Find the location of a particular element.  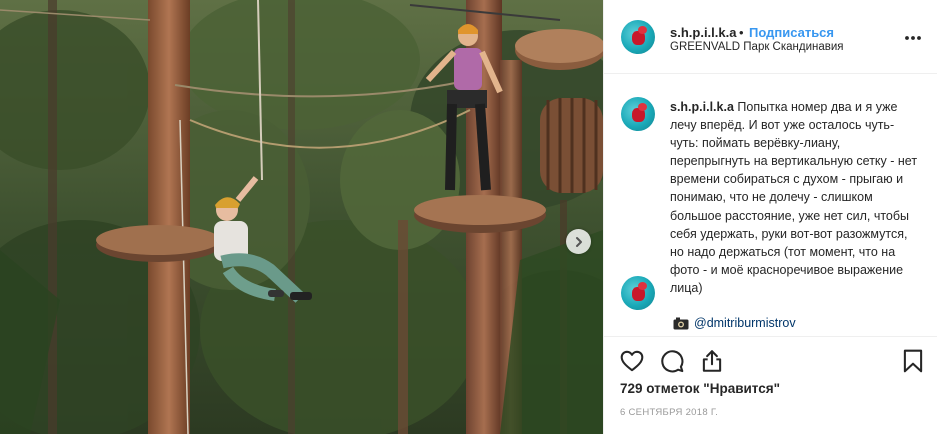

comment-avatar is located at coordinates (638, 293).